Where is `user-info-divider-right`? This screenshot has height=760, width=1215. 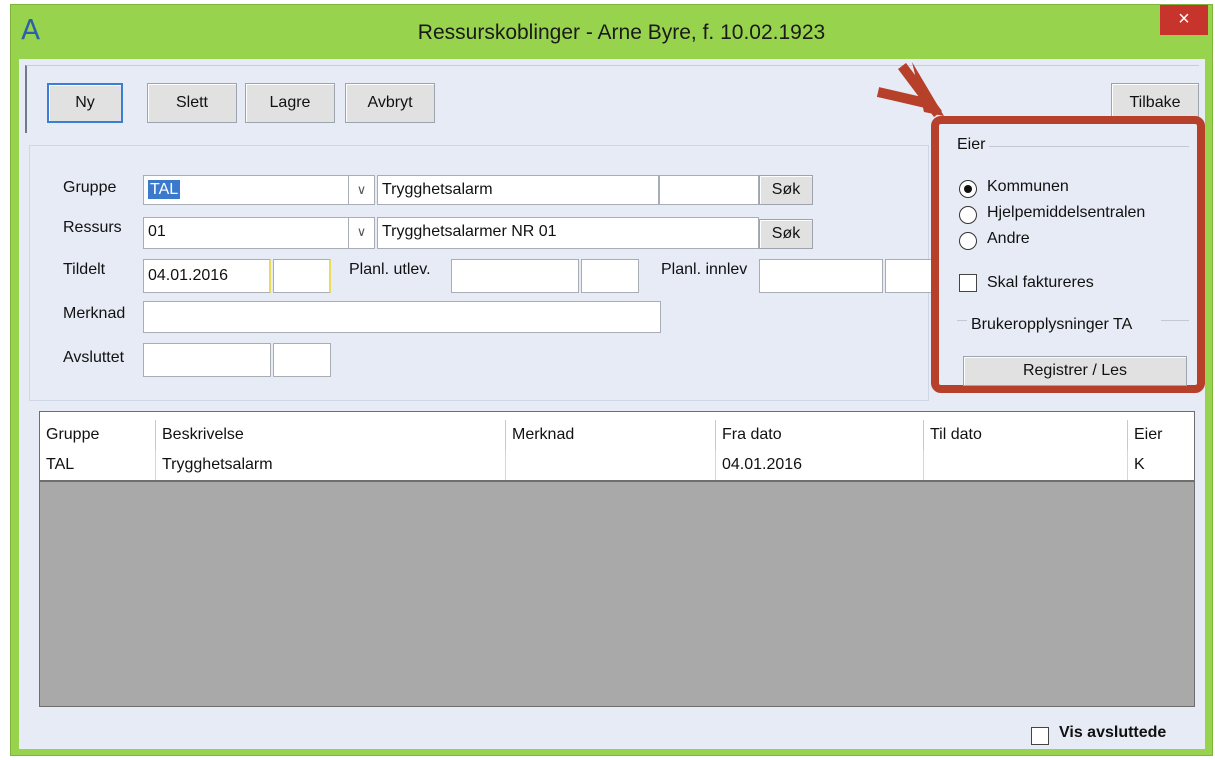 user-info-divider-right is located at coordinates (1175, 320).